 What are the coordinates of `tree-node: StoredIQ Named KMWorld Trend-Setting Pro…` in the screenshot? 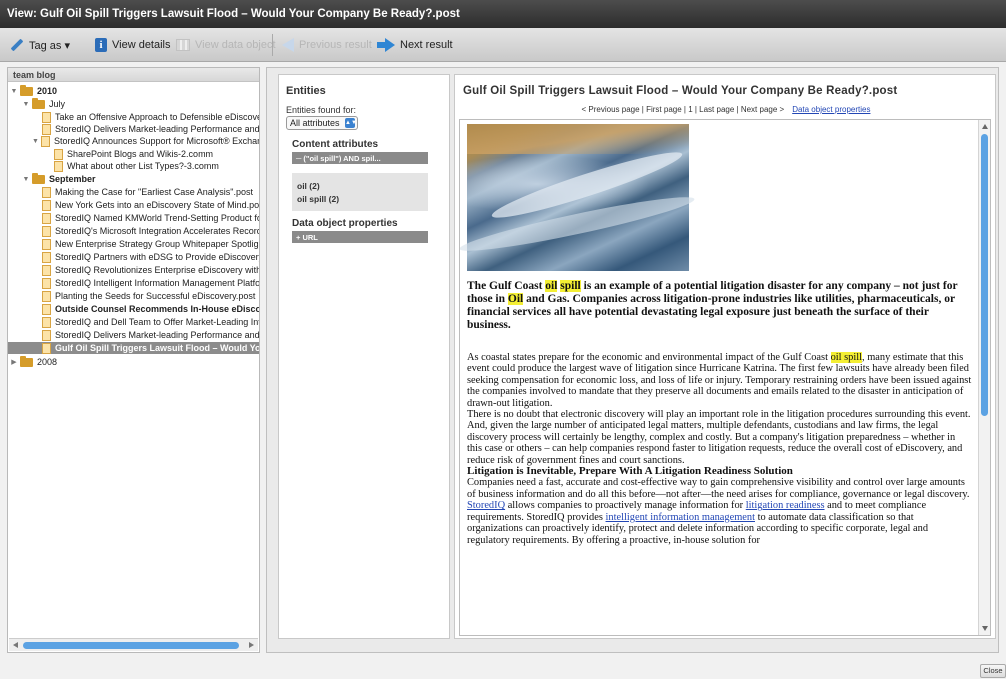 It's located at (133, 218).